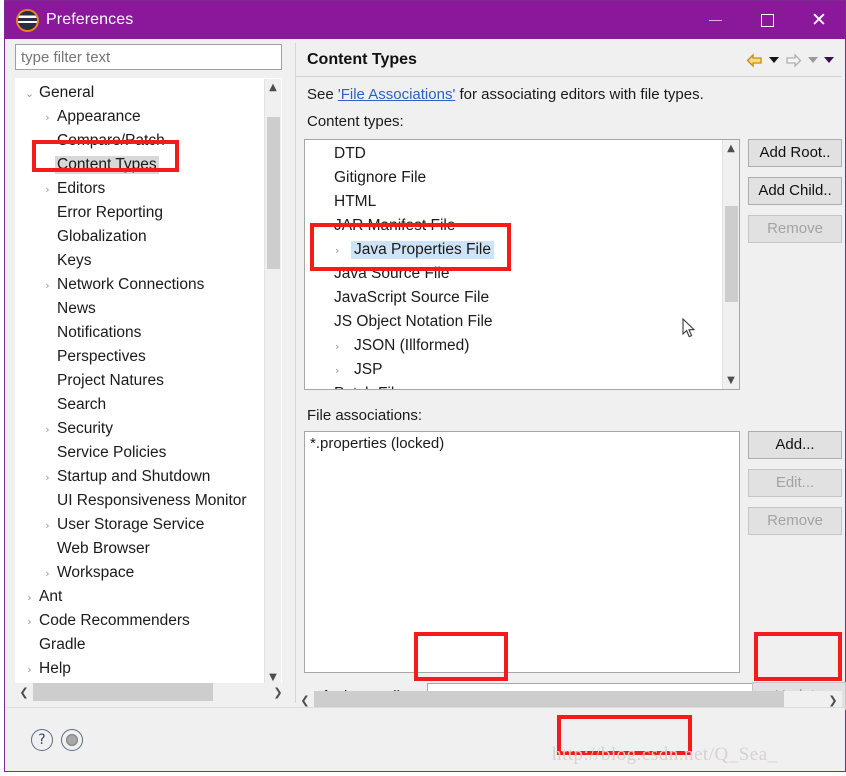 The image size is (846, 776). I want to click on file-associations-label: File associations:, so click(365, 415).